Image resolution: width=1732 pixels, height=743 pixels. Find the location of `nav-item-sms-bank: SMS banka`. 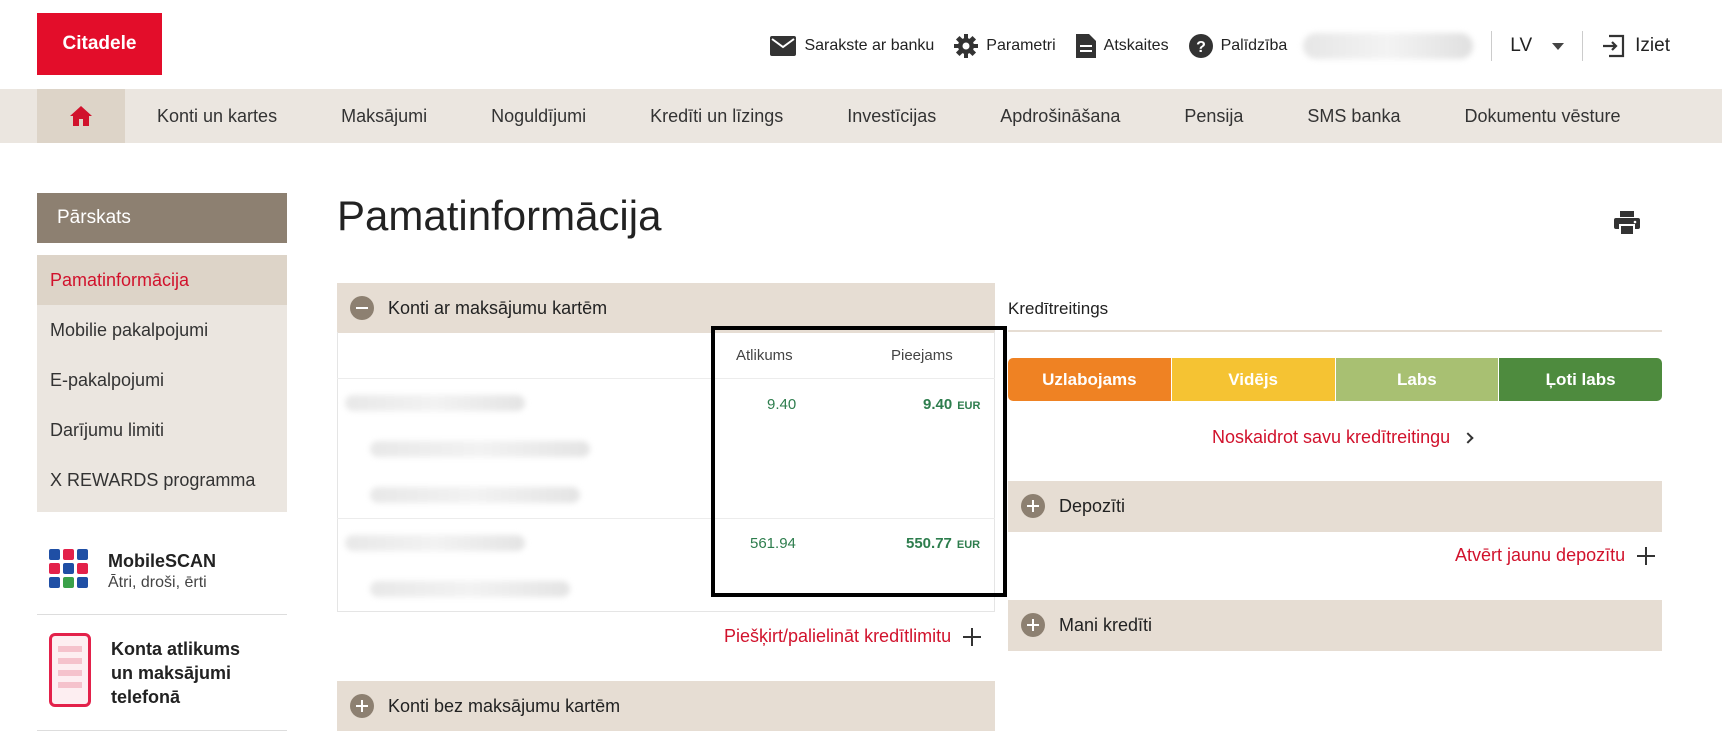

nav-item-sms-bank: SMS banka is located at coordinates (1353, 116).